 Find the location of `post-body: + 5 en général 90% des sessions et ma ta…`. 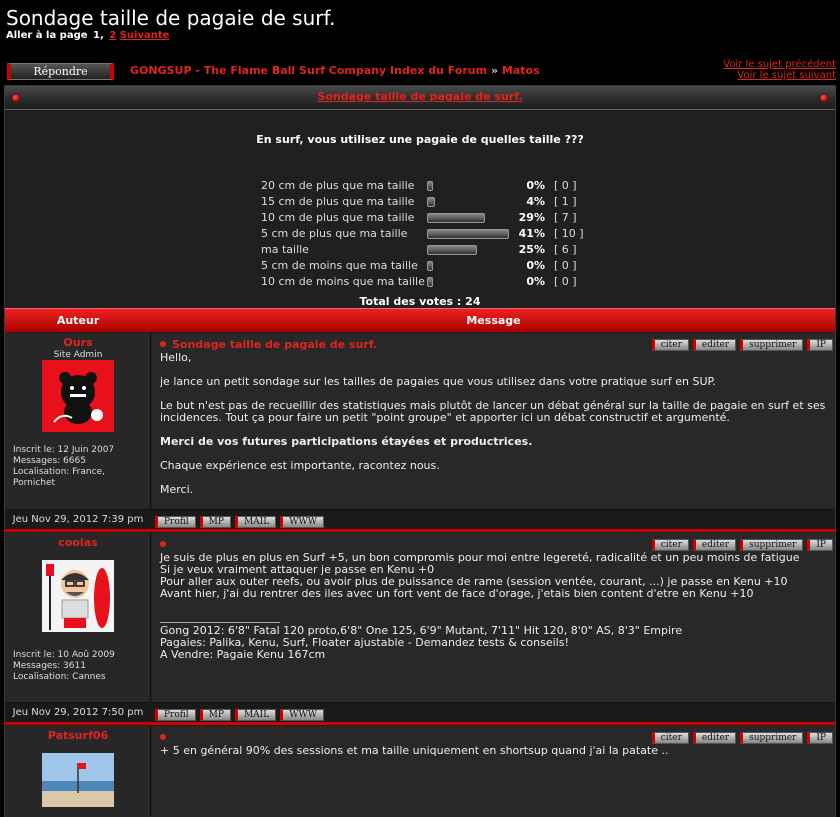

post-body: + 5 en général 90% des sessions et ma ta… is located at coordinates (496, 751).